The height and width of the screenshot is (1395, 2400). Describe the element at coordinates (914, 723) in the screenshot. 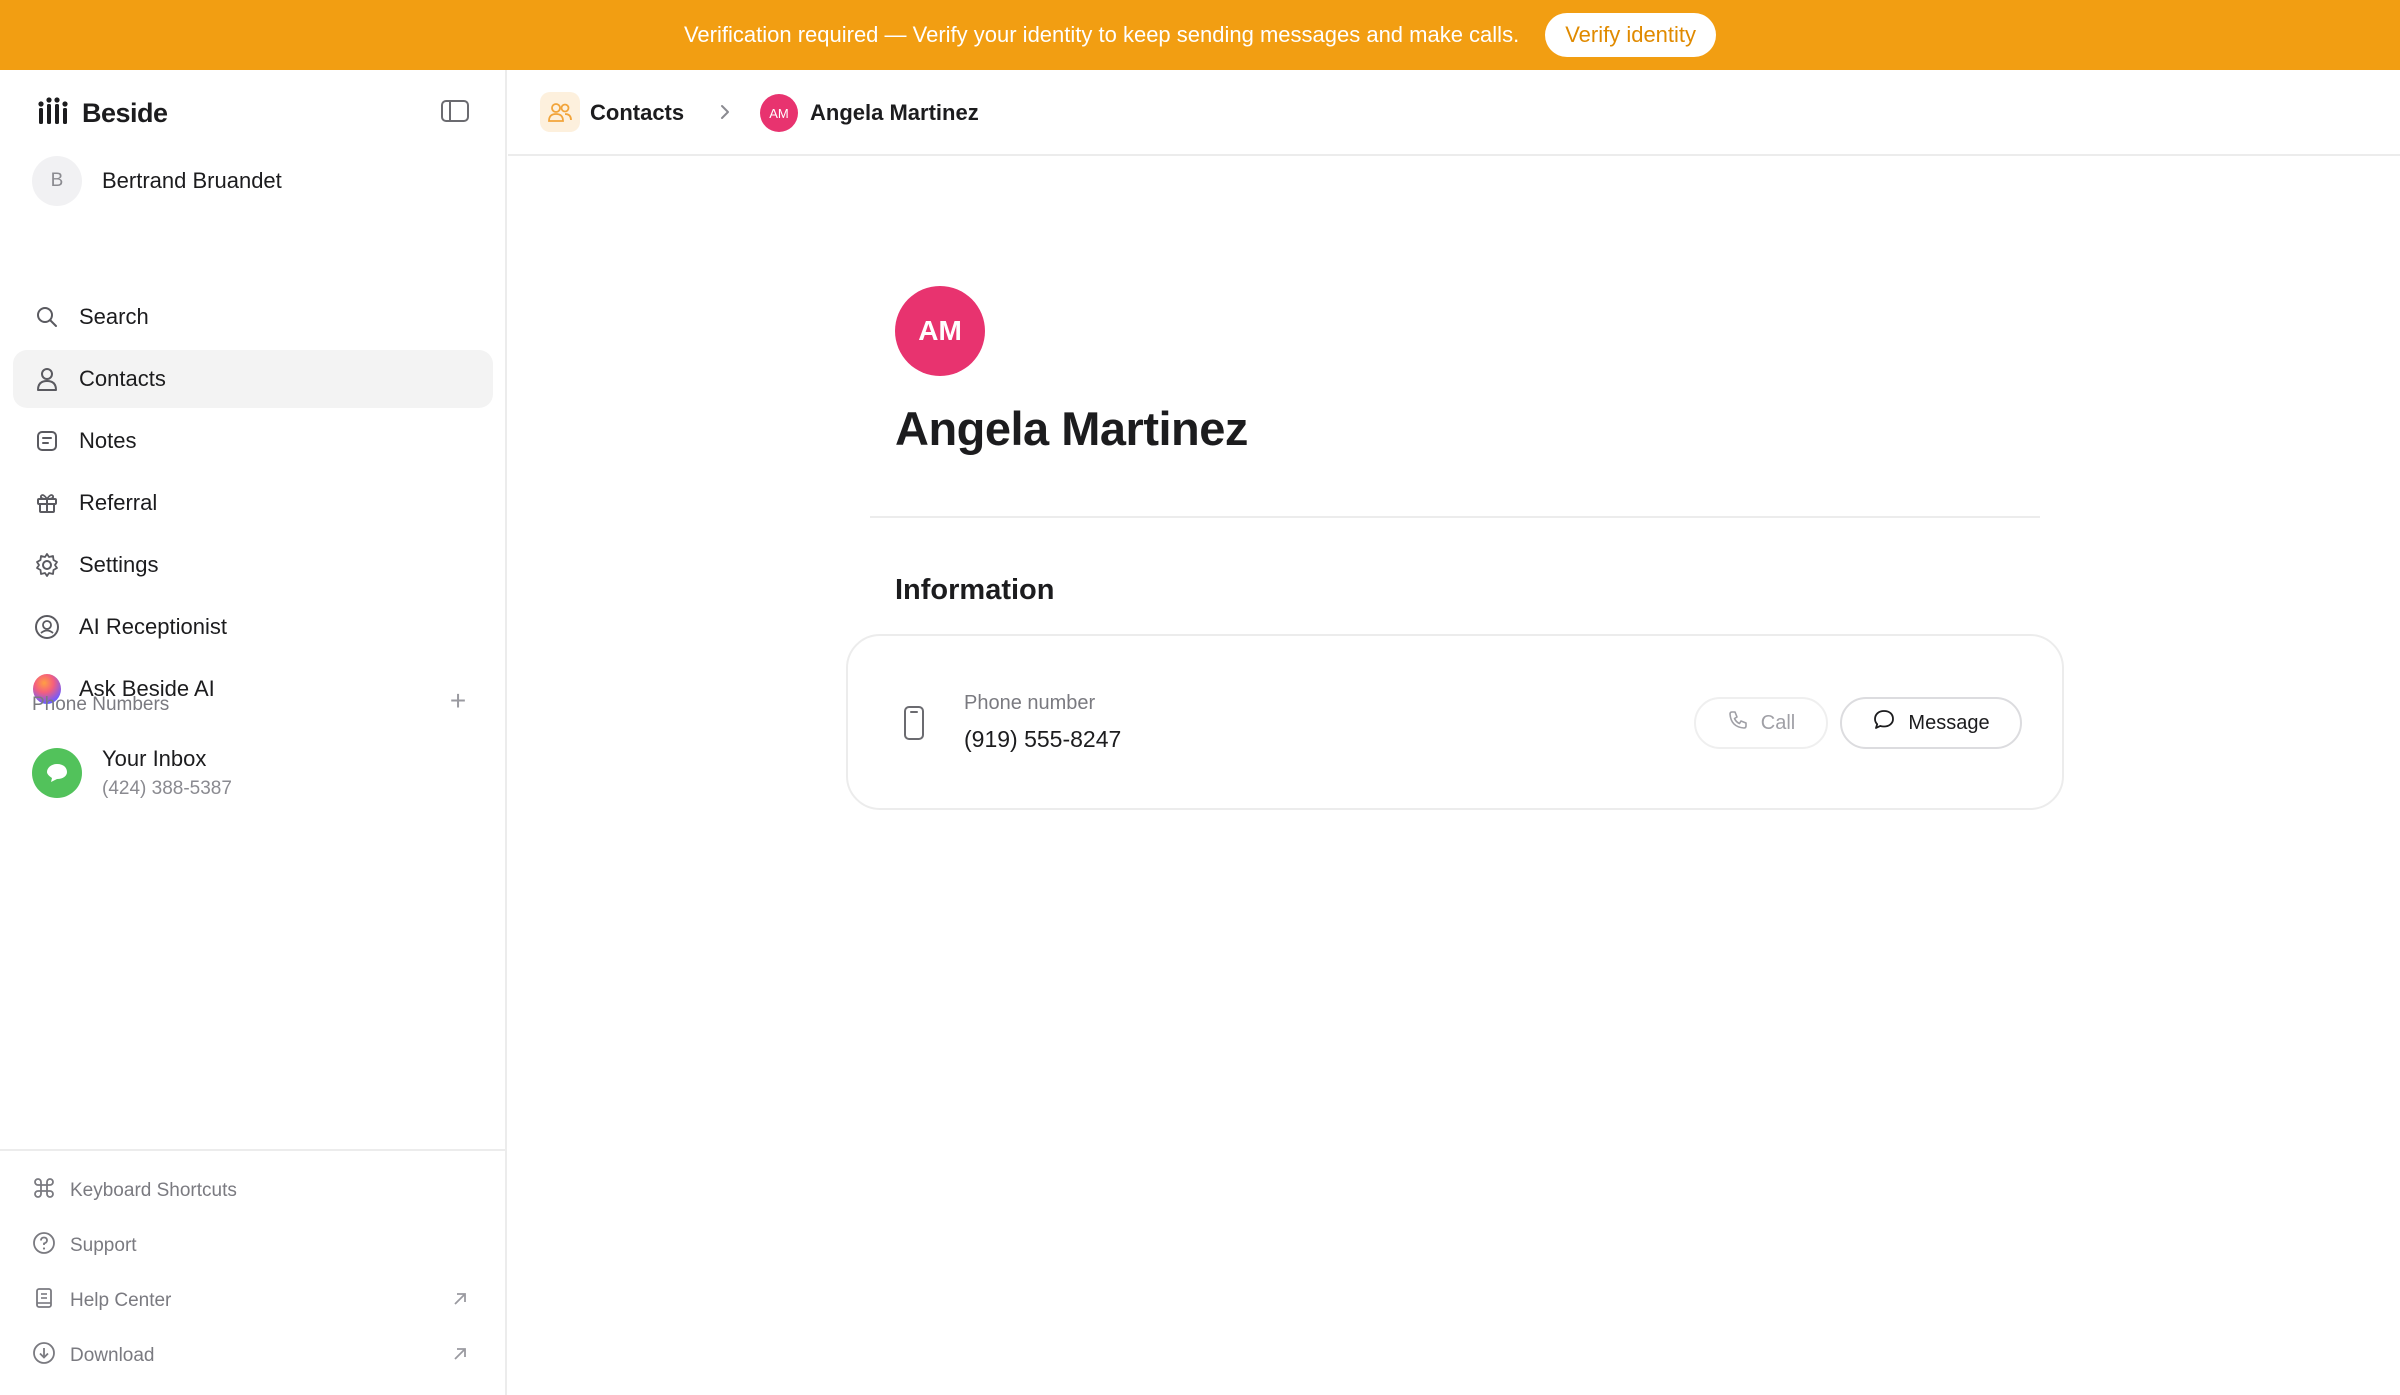

I see `mobile-phone-icon` at that location.